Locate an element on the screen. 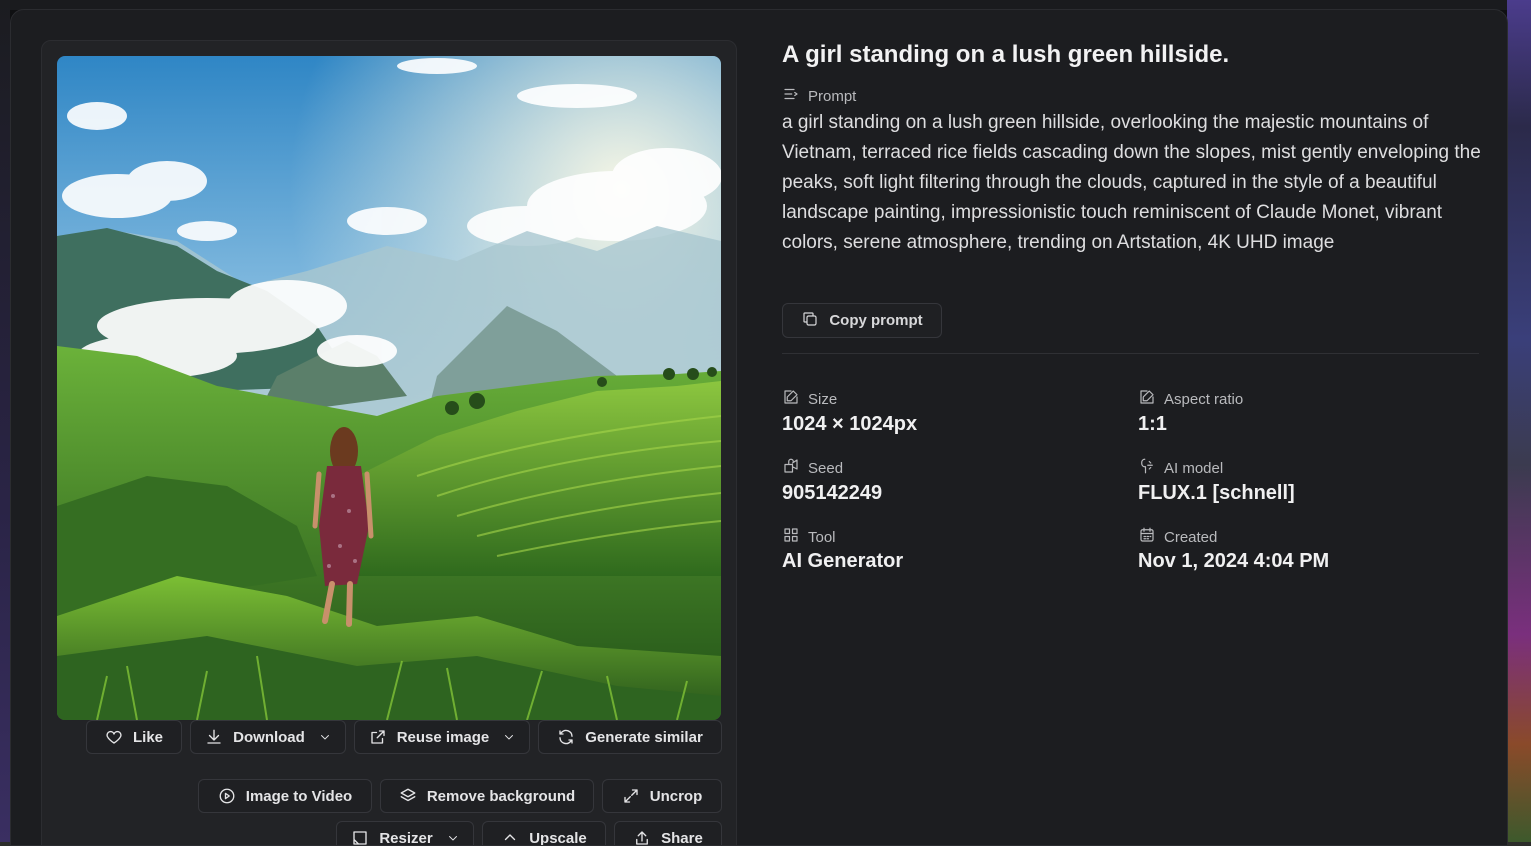 This screenshot has height=846, width=1531. resizer-button: Resizer is located at coordinates (405, 833).